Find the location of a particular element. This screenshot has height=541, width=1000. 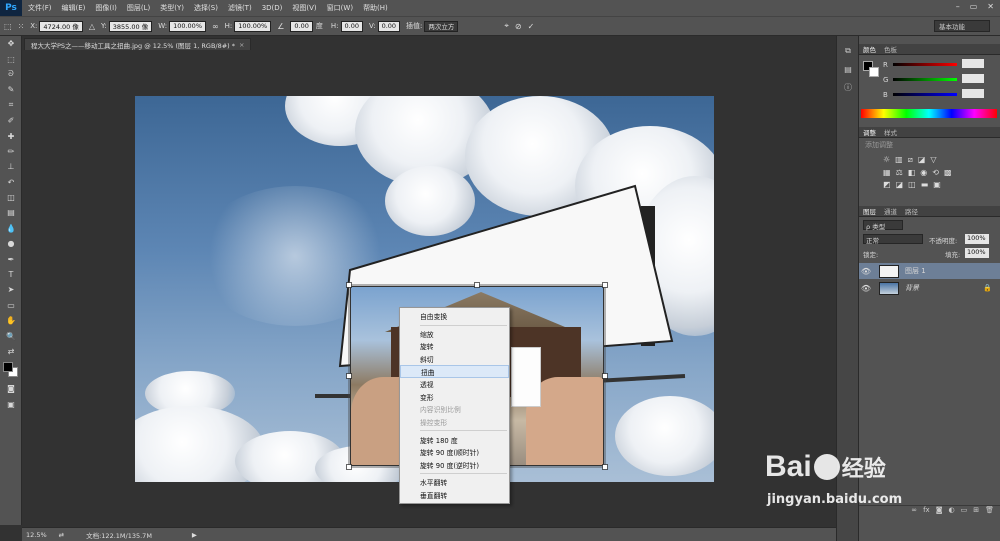

minimize-button: – is located at coordinates (958, 6).